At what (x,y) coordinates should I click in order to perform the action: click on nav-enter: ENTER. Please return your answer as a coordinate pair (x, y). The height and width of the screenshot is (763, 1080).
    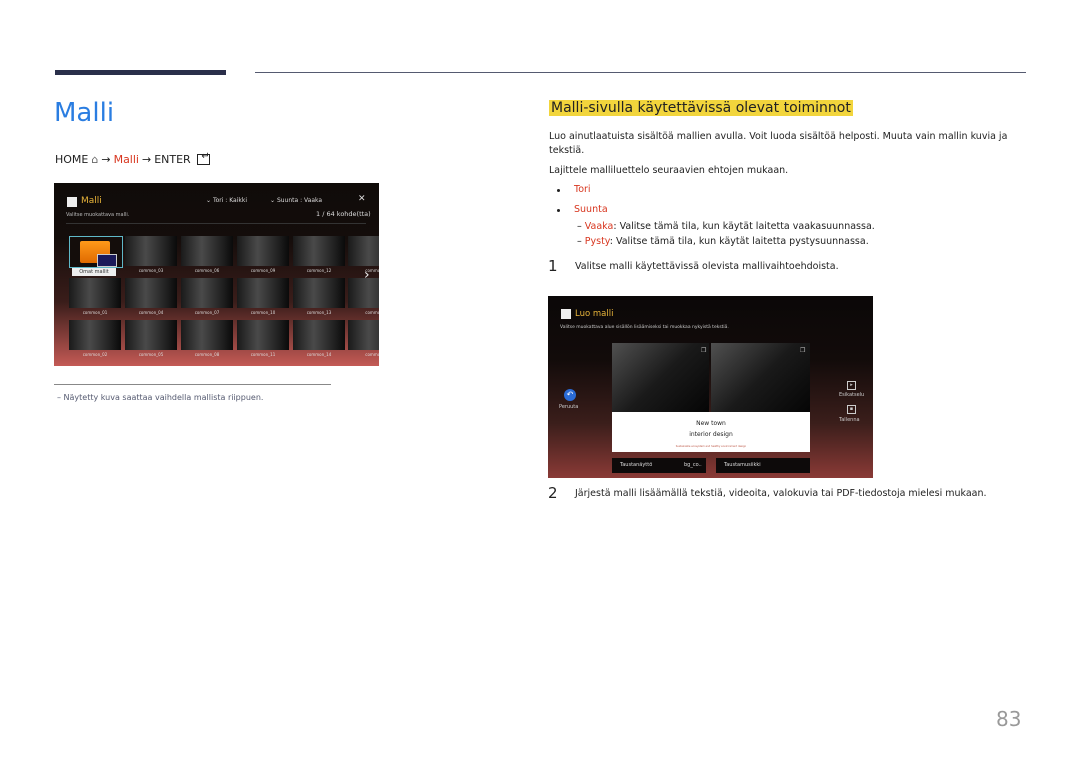
    Looking at the image, I should click on (172, 159).